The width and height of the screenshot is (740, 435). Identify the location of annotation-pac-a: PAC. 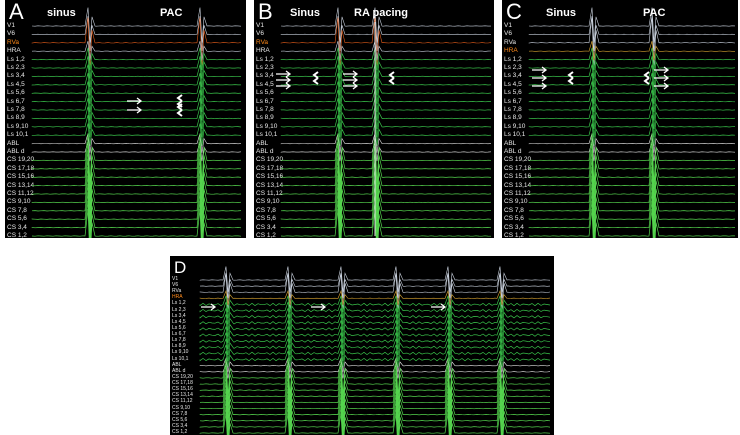
(171, 13).